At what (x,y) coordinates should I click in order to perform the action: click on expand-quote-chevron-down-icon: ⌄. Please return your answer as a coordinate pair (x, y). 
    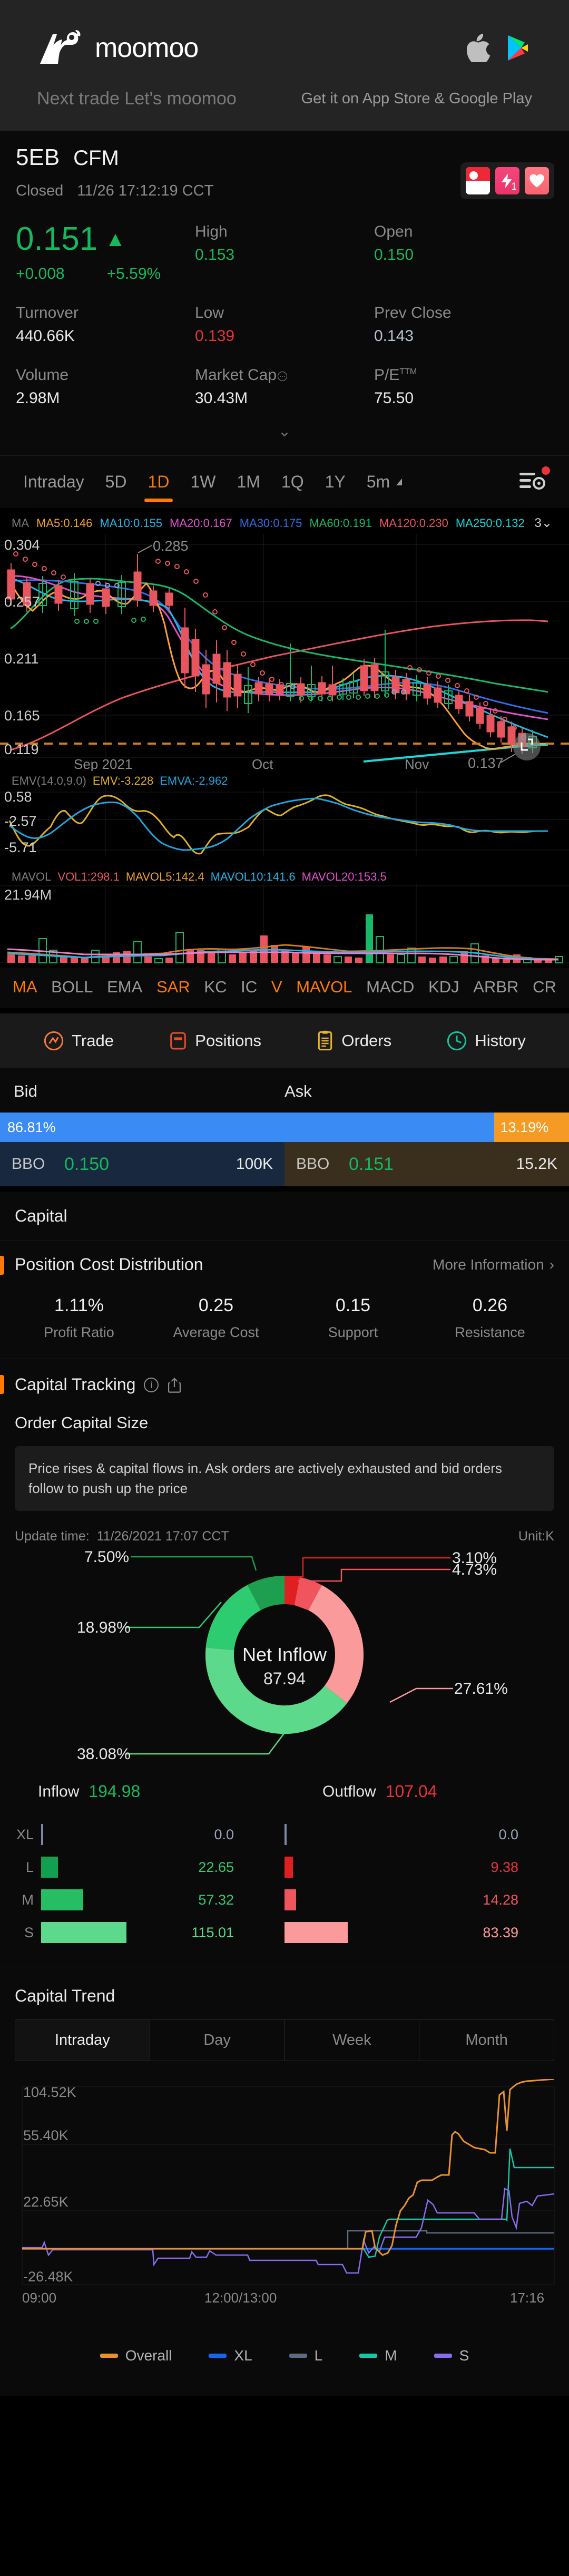
    Looking at the image, I should click on (284, 429).